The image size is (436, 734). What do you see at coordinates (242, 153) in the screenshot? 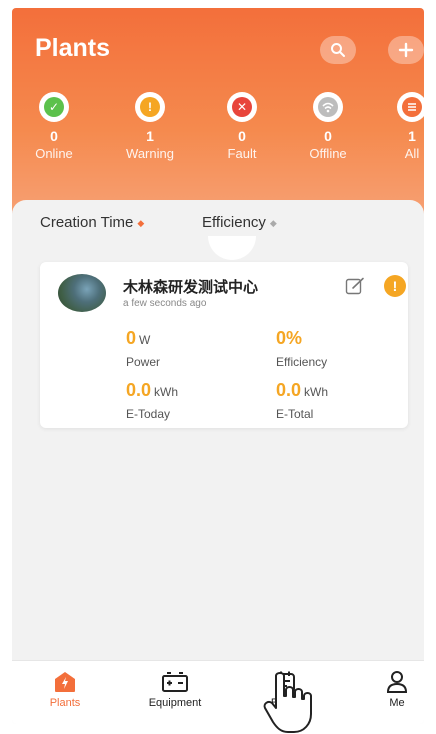
I see `status-label: Fault` at bounding box center [242, 153].